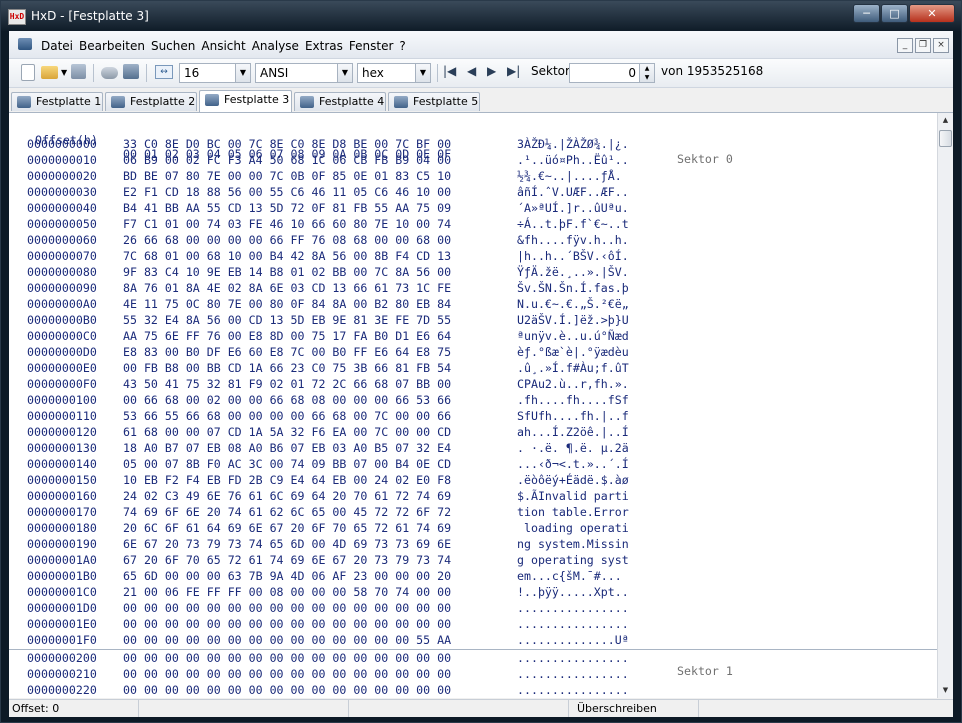 This screenshot has width=962, height=723. What do you see at coordinates (471, 71) in the screenshot?
I see `previous-sector-icon: ◀` at bounding box center [471, 71].